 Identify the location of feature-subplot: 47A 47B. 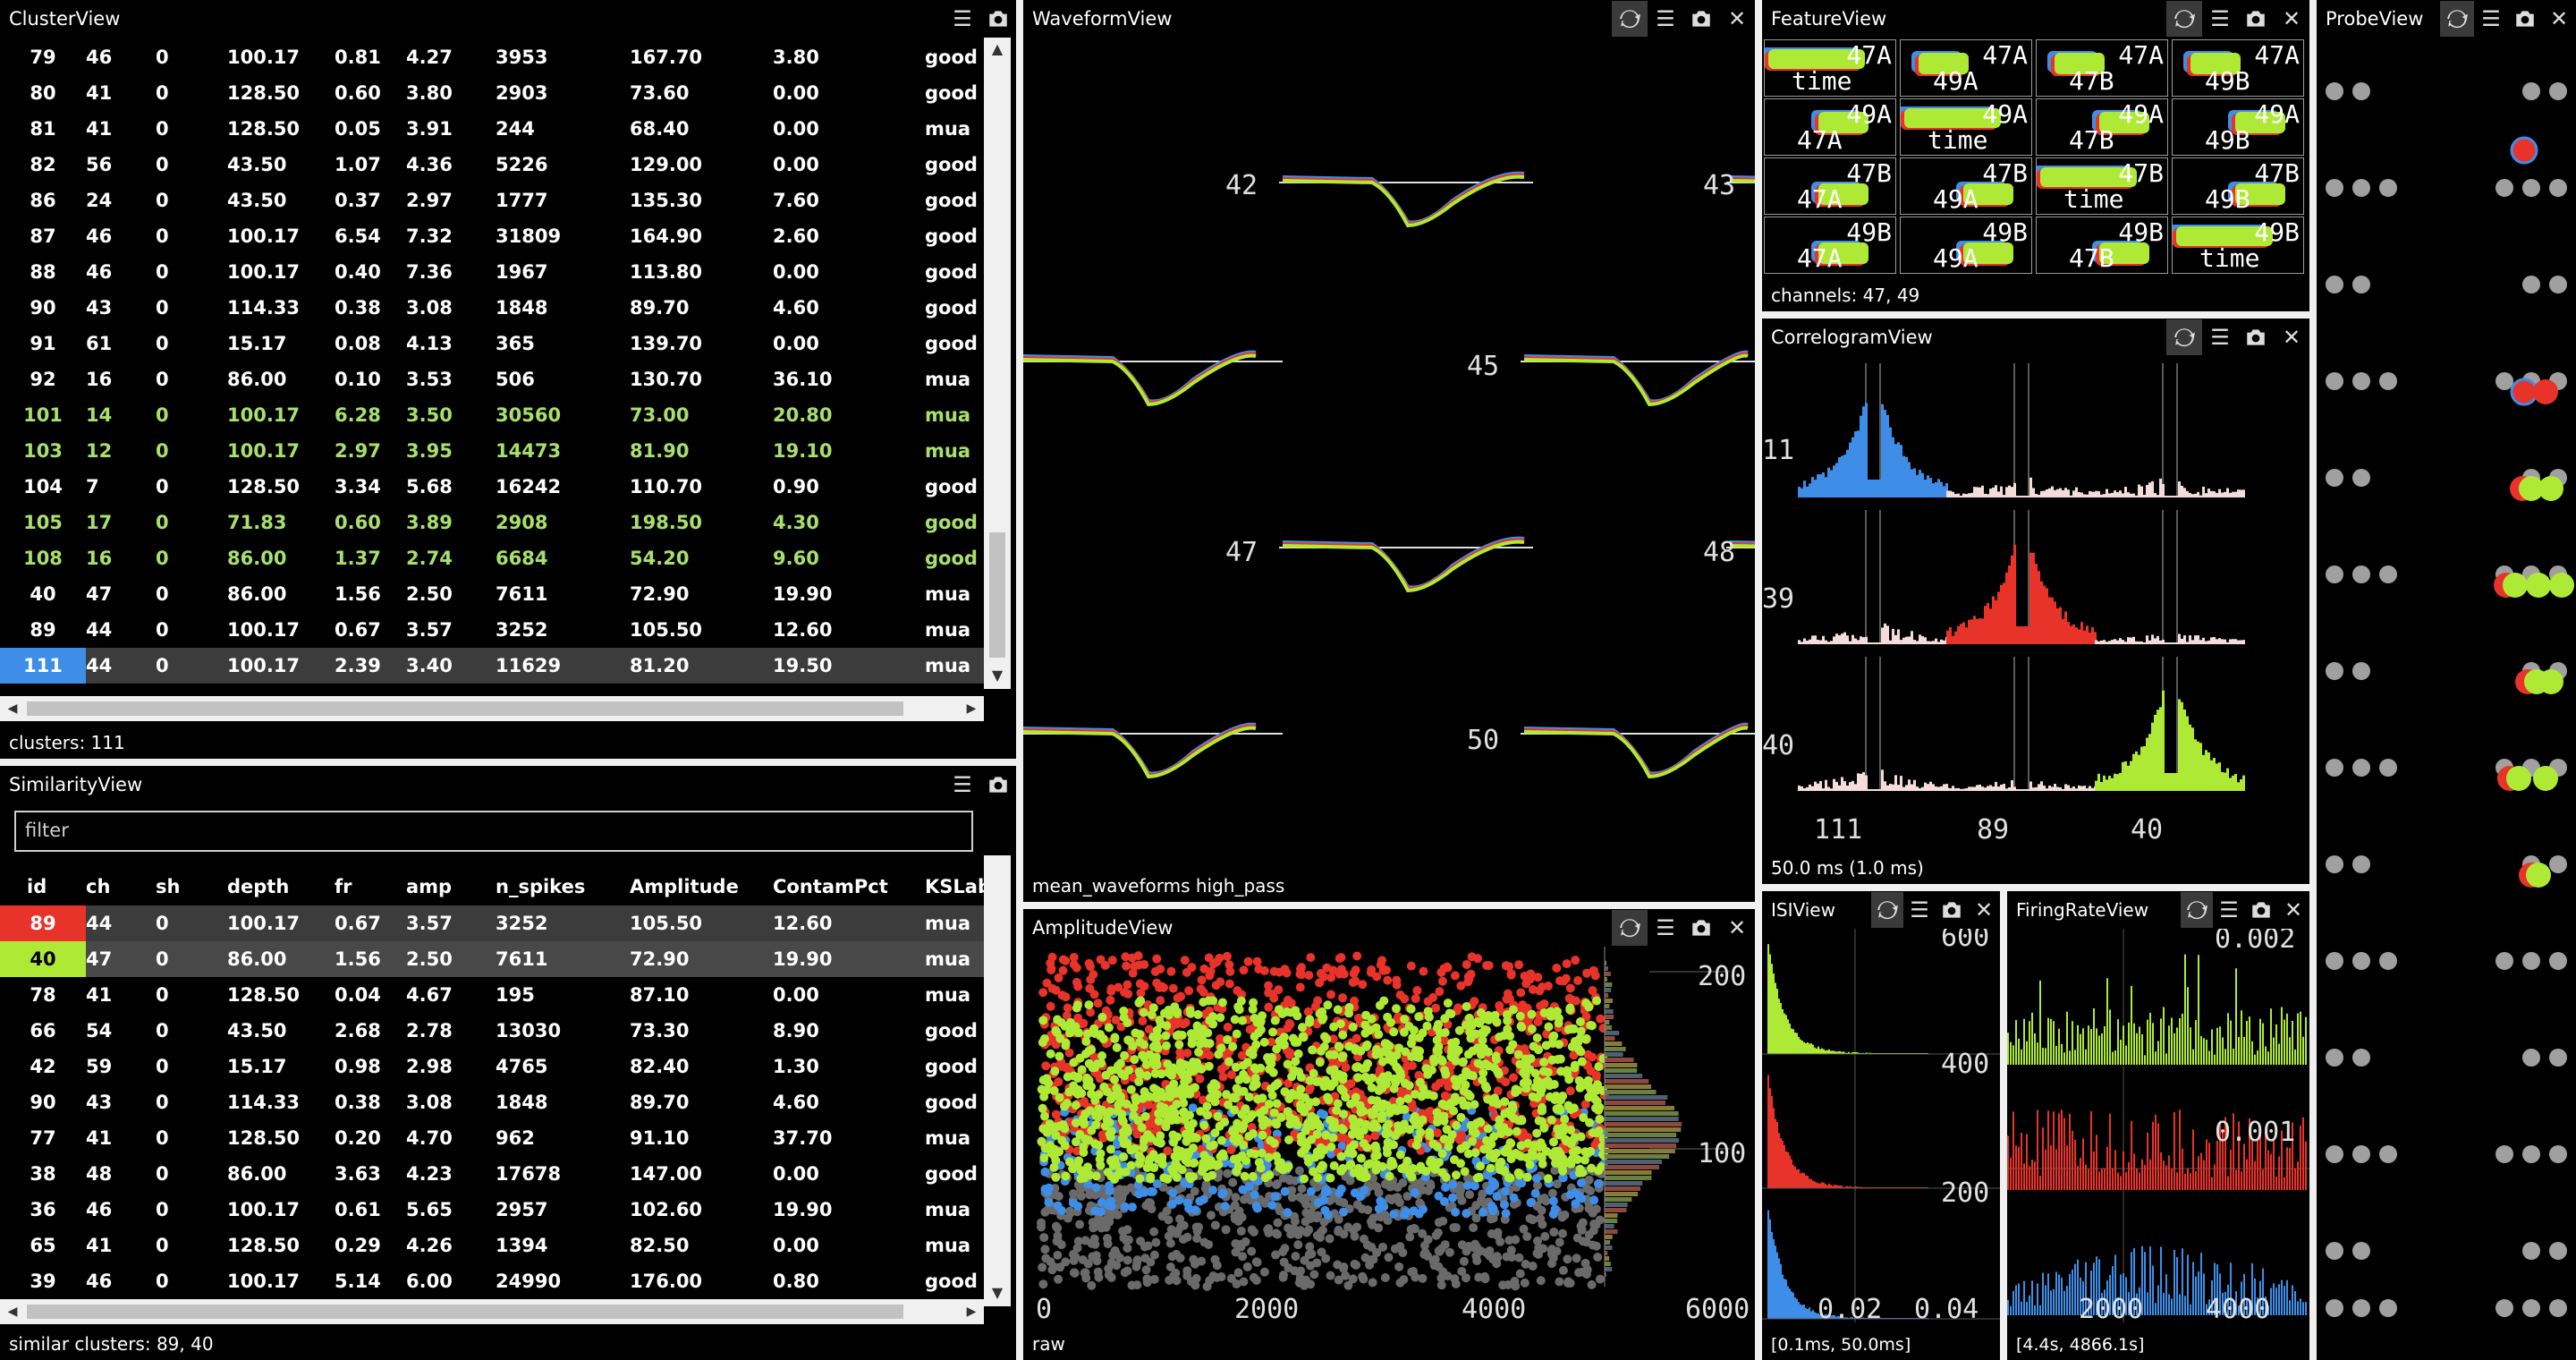
(2102, 68).